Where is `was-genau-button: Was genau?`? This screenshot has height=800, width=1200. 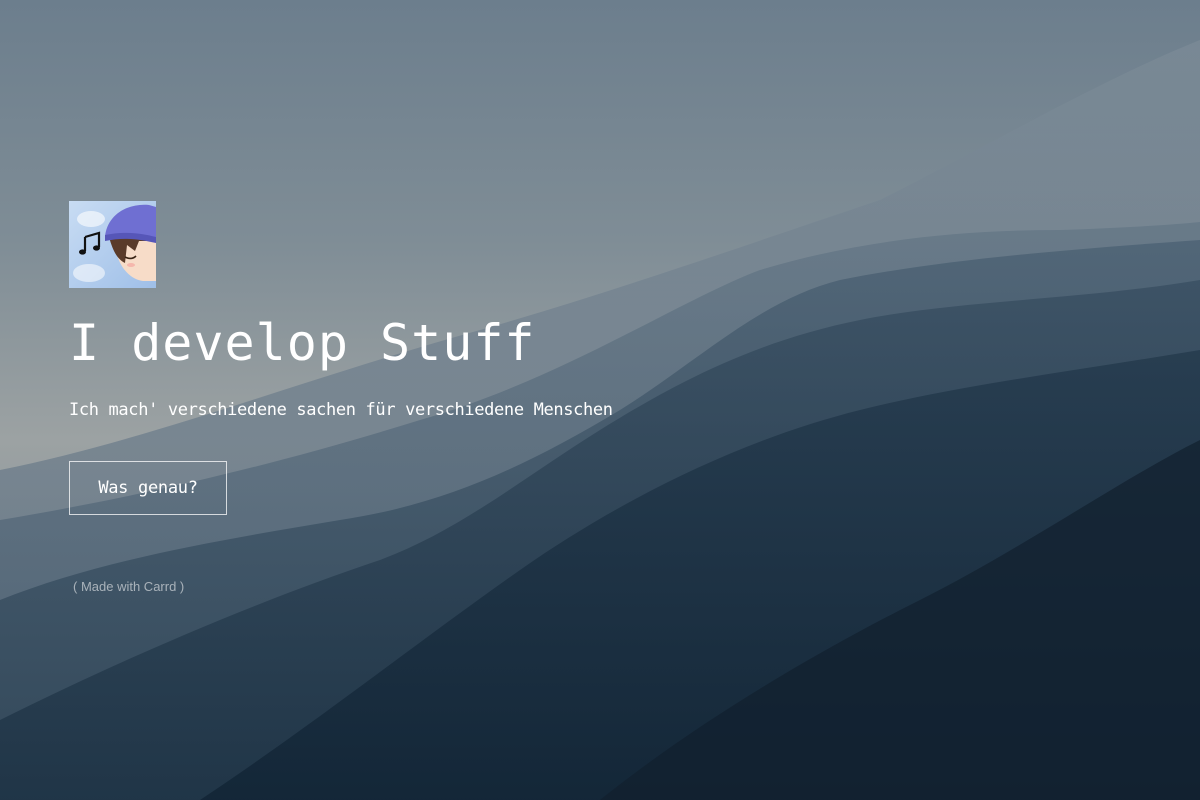
was-genau-button: Was genau? is located at coordinates (148, 488).